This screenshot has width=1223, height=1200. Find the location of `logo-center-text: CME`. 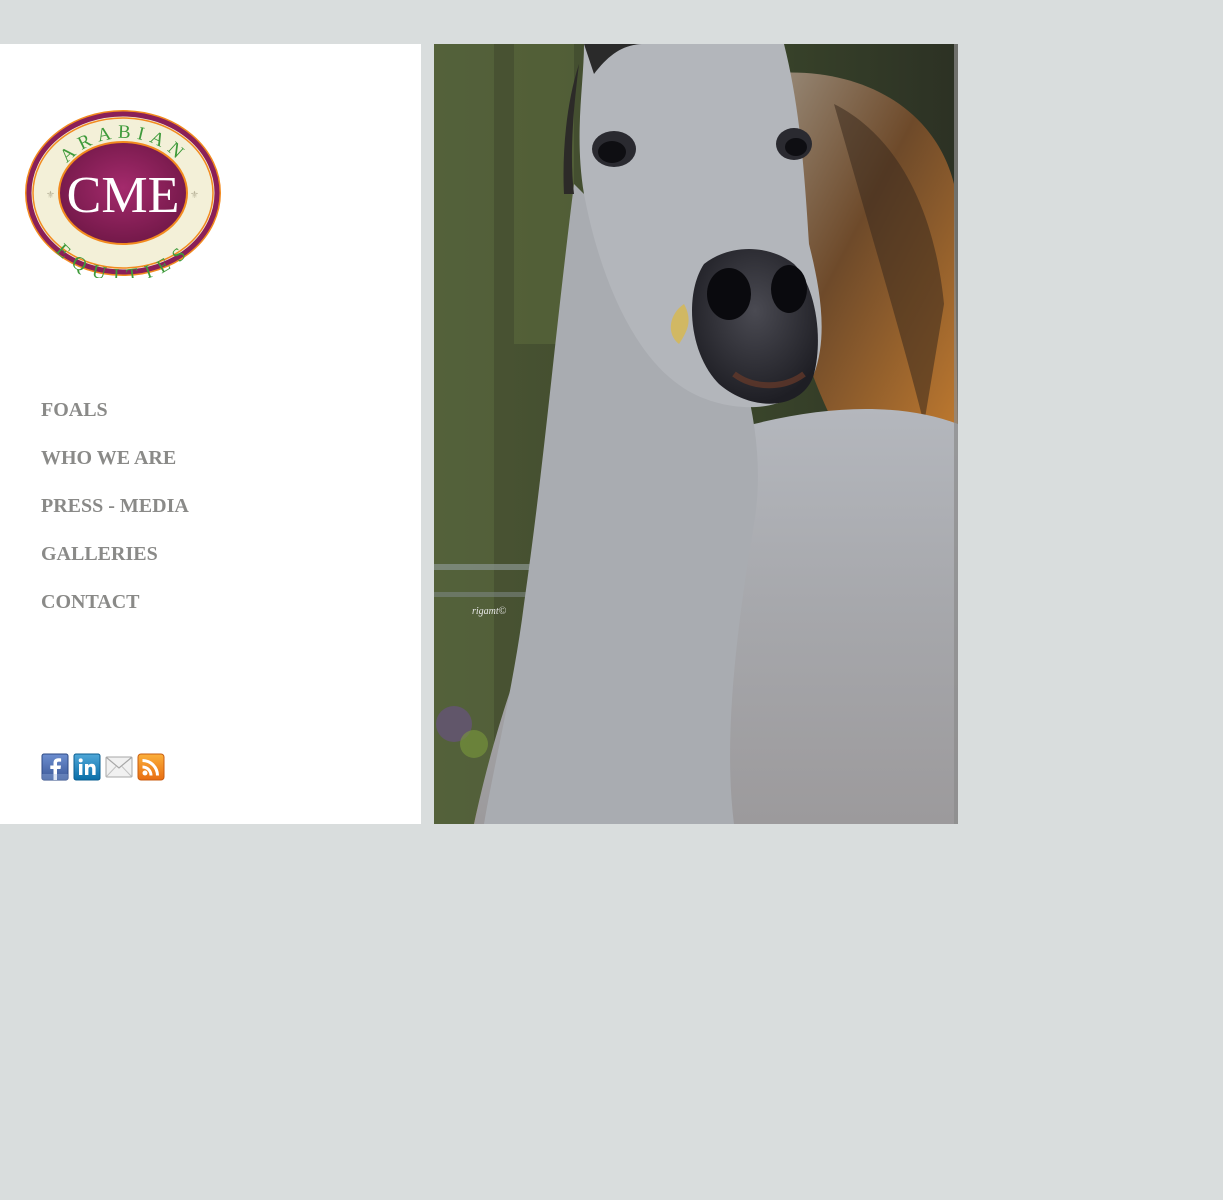

logo-center-text: CME is located at coordinates (123, 195).